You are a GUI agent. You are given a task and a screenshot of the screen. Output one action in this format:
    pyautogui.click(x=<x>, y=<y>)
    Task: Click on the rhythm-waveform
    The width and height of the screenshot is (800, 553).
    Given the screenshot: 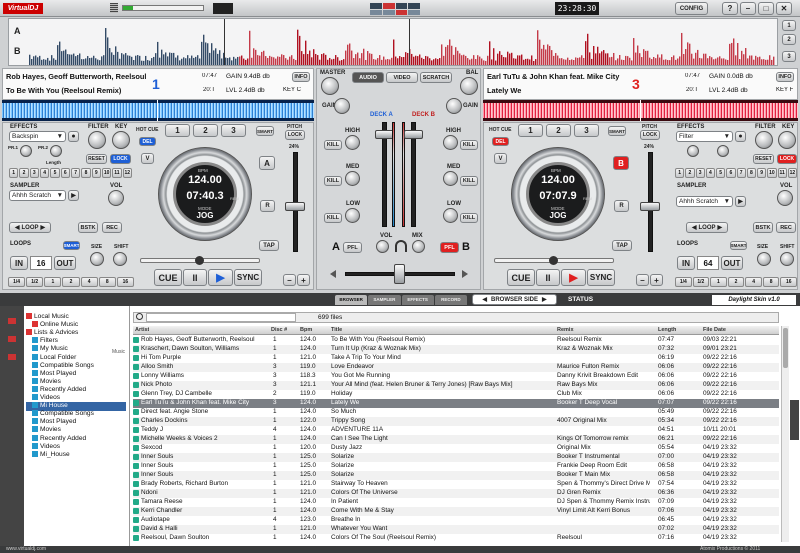 What is the action you would take?
    pyautogui.click(x=393, y=42)
    